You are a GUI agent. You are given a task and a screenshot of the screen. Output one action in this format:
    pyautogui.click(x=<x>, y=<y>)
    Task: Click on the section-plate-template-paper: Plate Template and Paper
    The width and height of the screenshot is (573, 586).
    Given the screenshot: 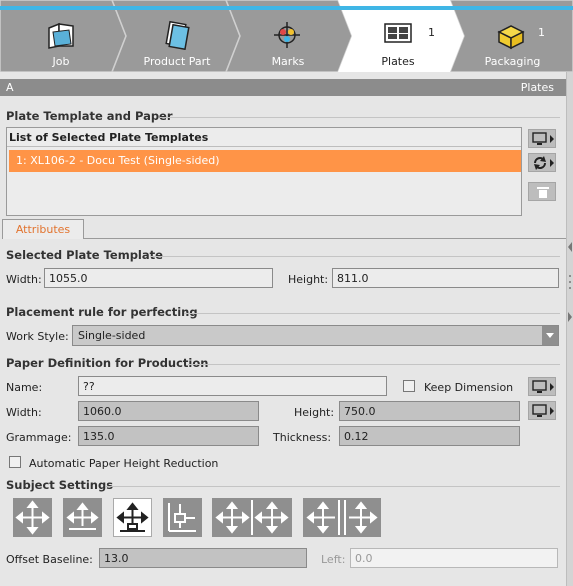 What is the action you would take?
    pyautogui.click(x=89, y=116)
    